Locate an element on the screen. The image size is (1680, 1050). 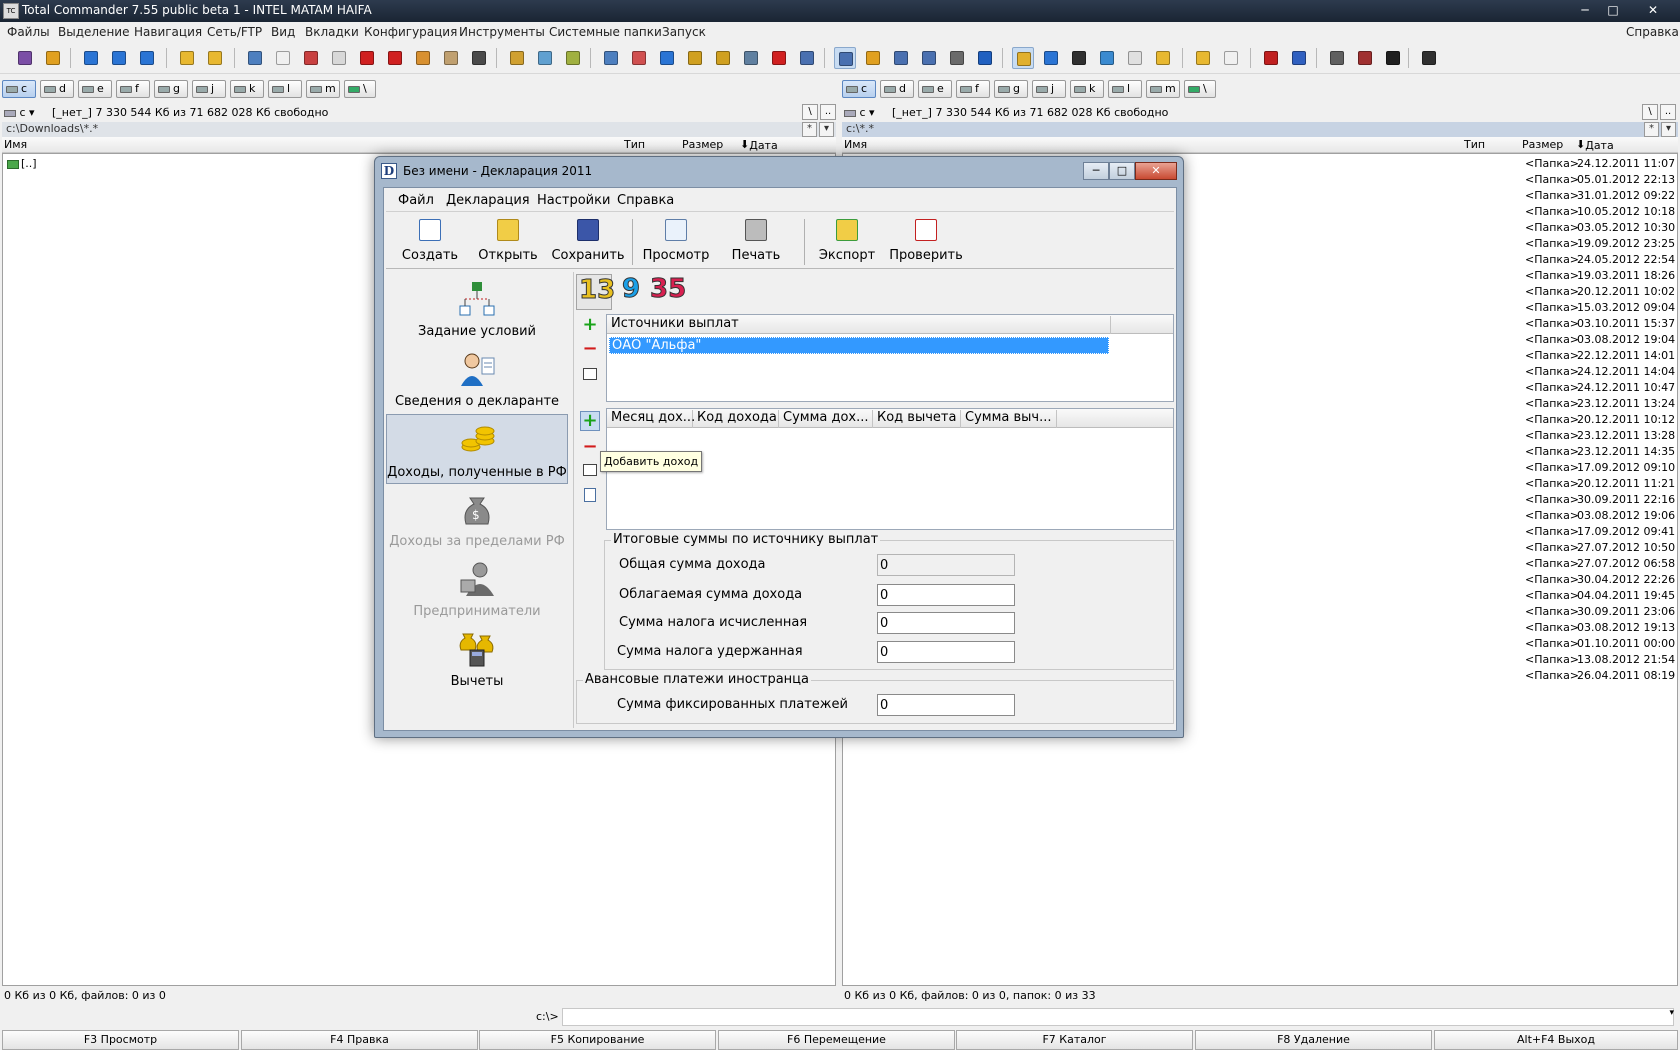
dialog-menu-help: Справка is located at coordinates (645, 200).